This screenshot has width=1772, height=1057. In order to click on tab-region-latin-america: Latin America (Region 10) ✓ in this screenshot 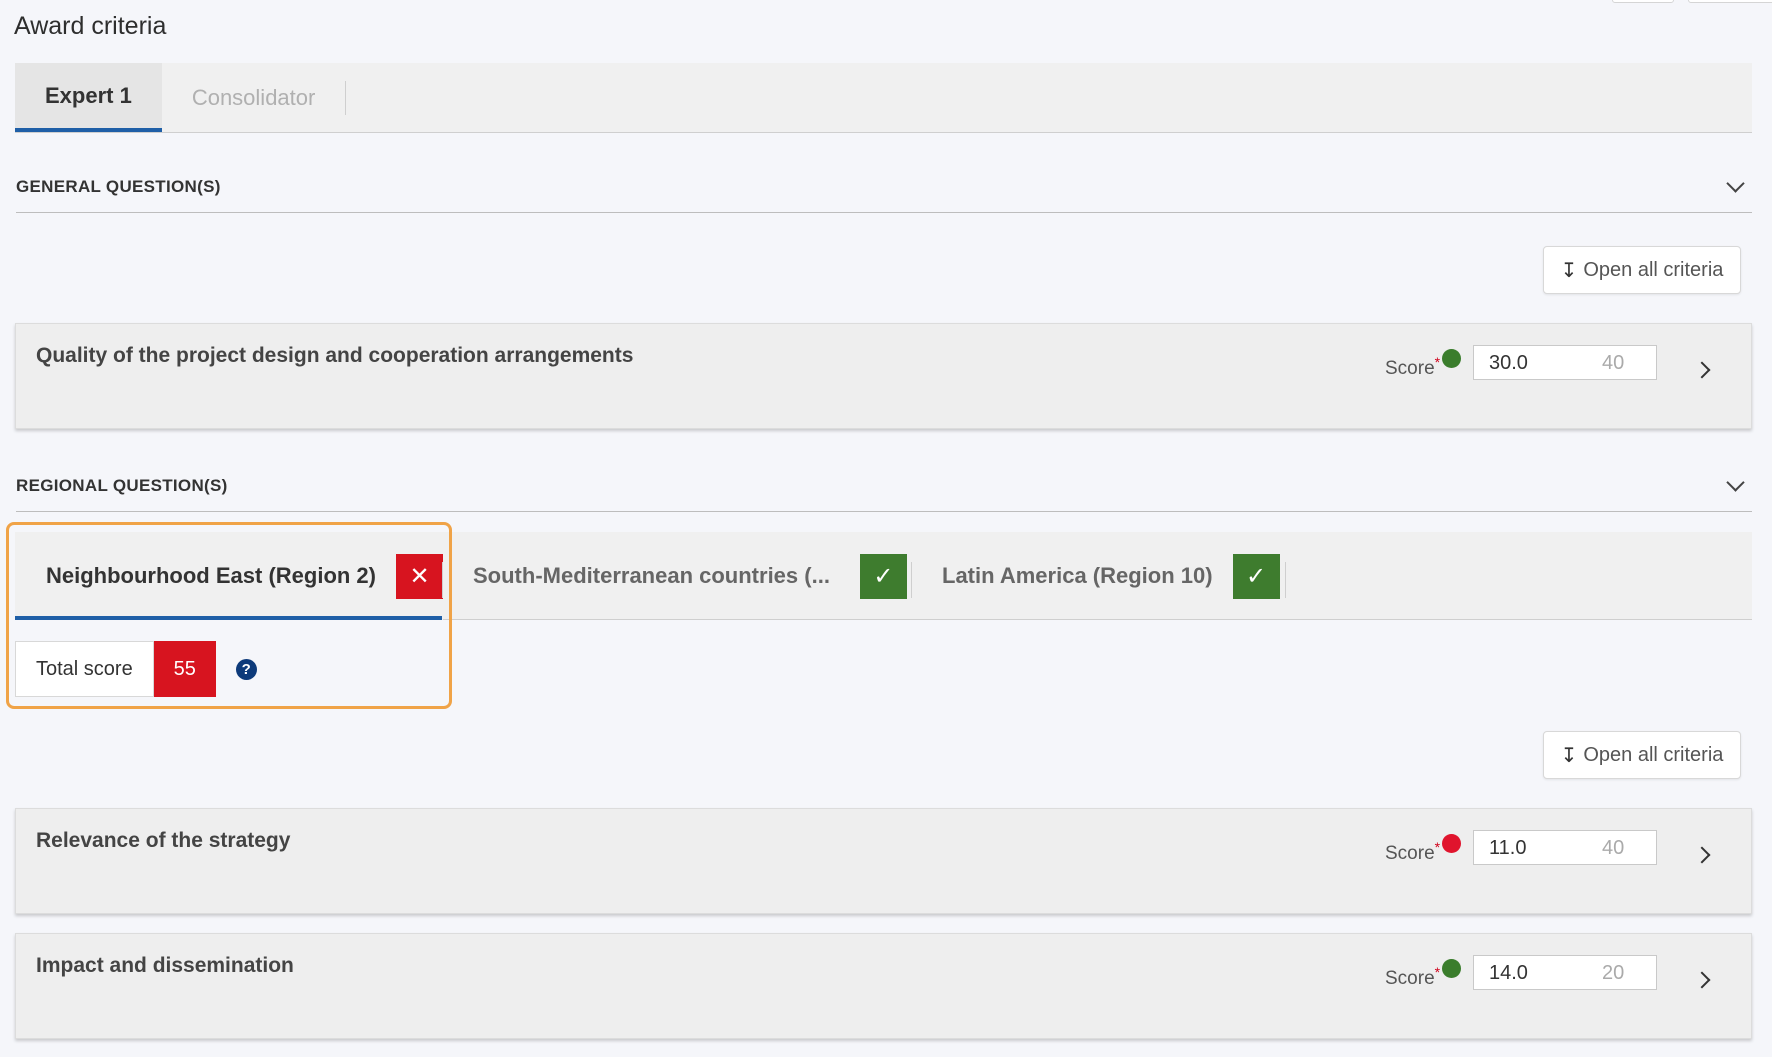, I will do `click(1111, 576)`.